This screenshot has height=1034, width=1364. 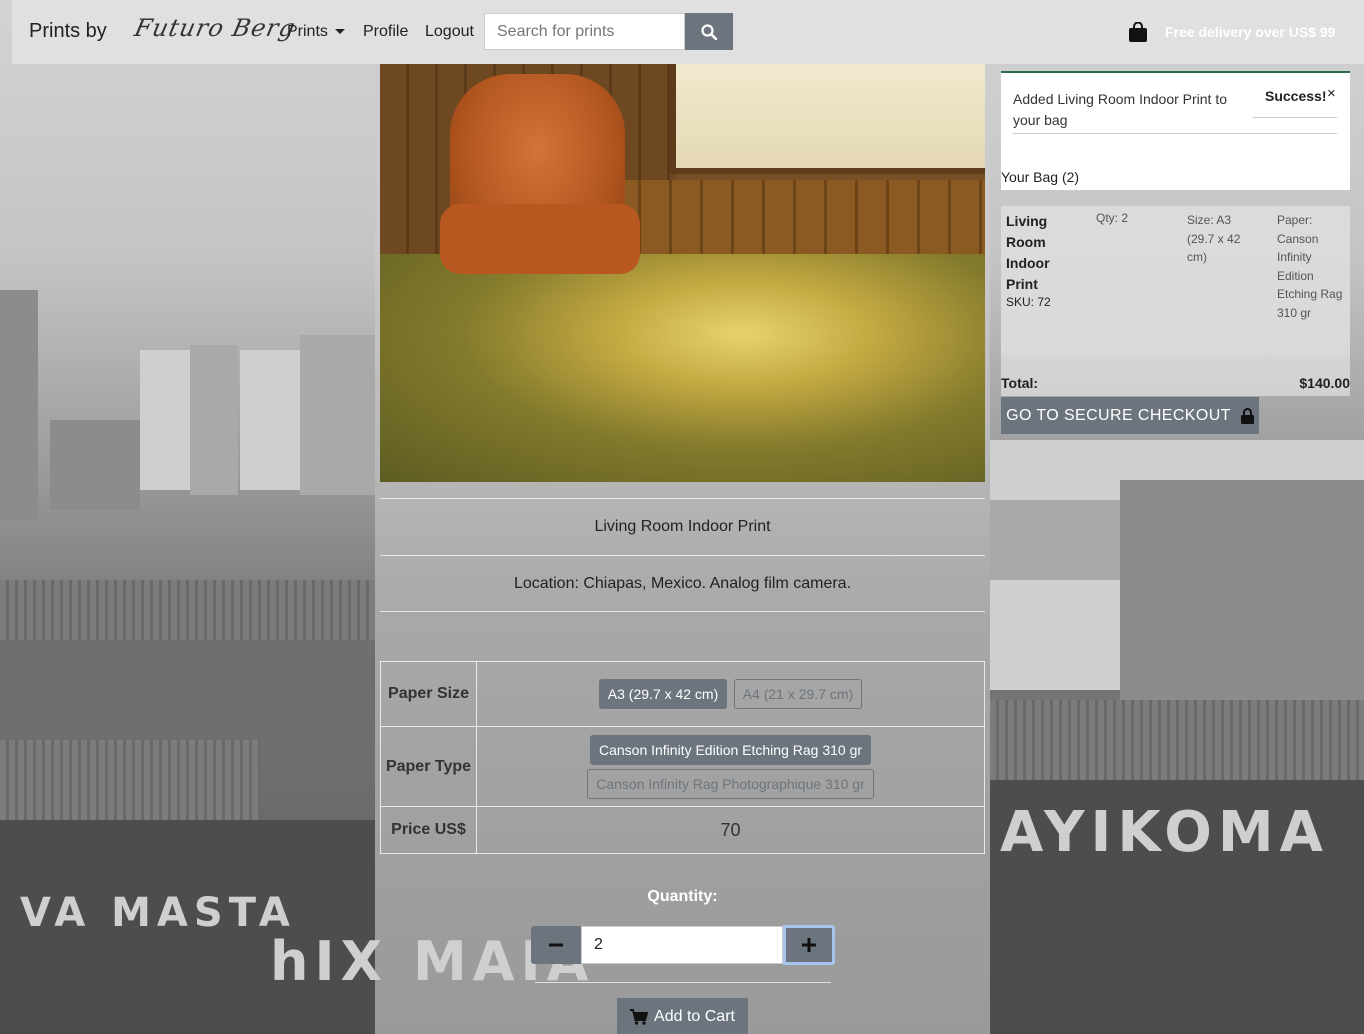 I want to click on paper-size-option-a3: A3 (29.7 x 42 cm), so click(x=663, y=694).